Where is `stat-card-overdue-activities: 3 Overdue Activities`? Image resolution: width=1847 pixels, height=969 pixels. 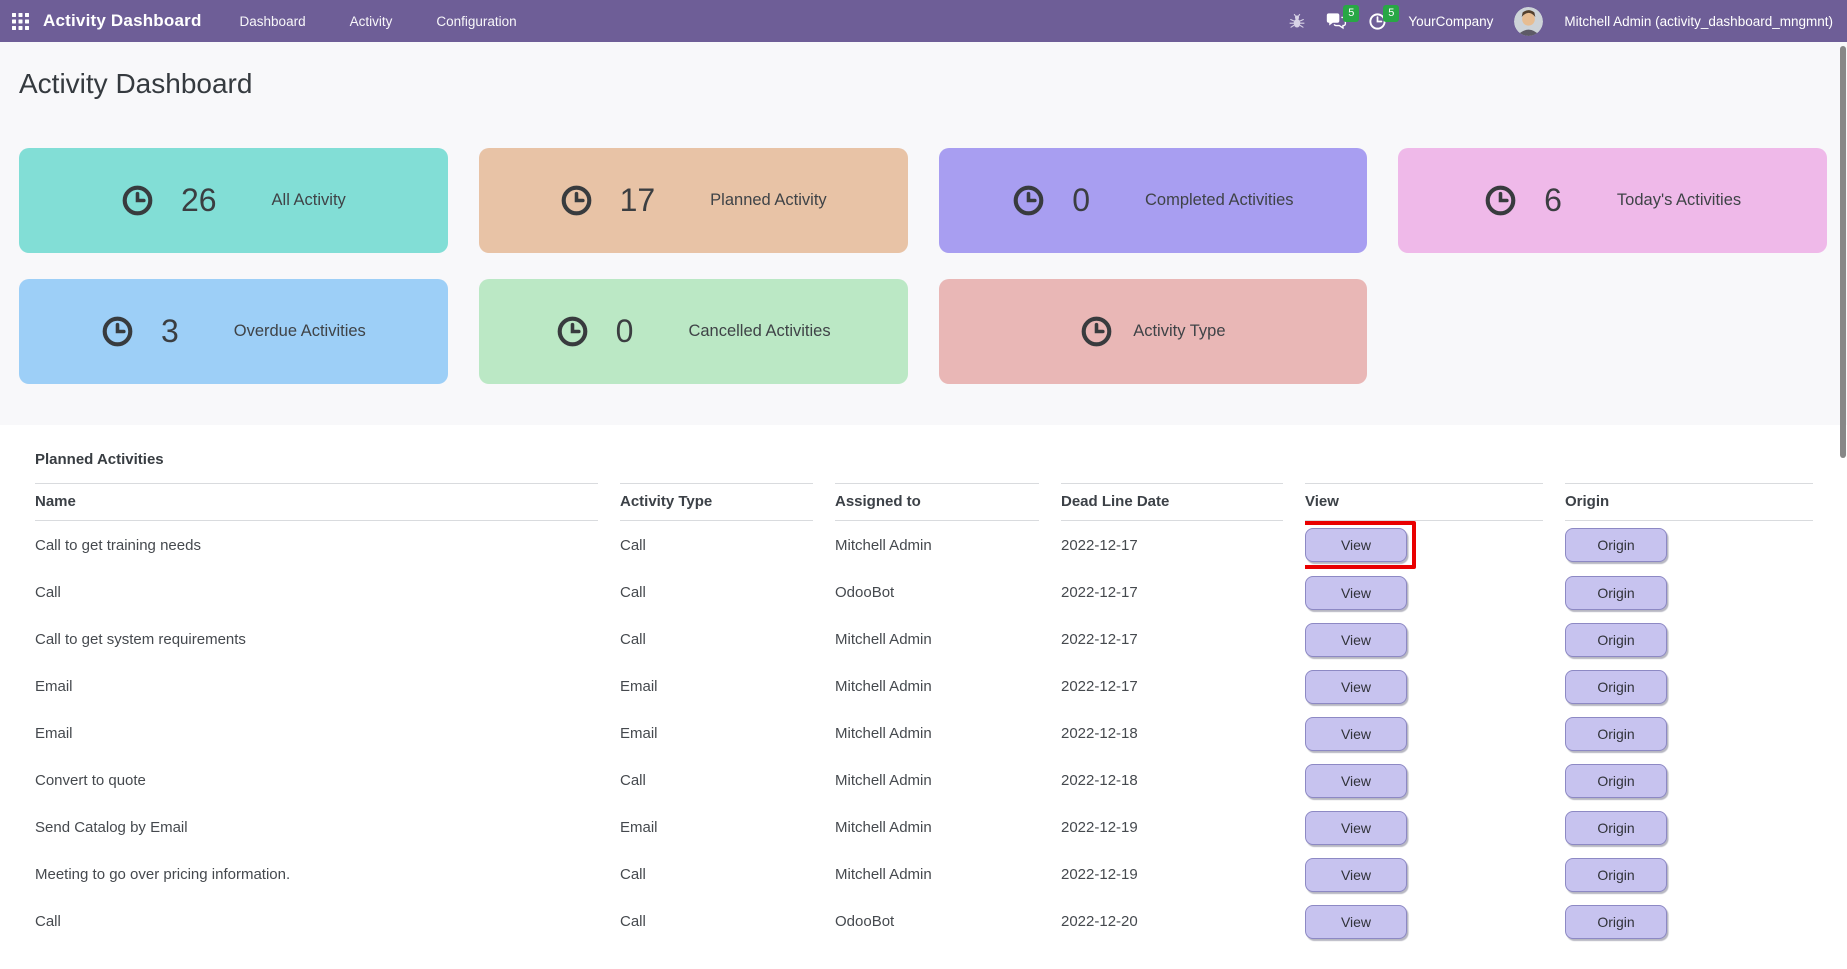 stat-card-overdue-activities: 3 Overdue Activities is located at coordinates (233, 331).